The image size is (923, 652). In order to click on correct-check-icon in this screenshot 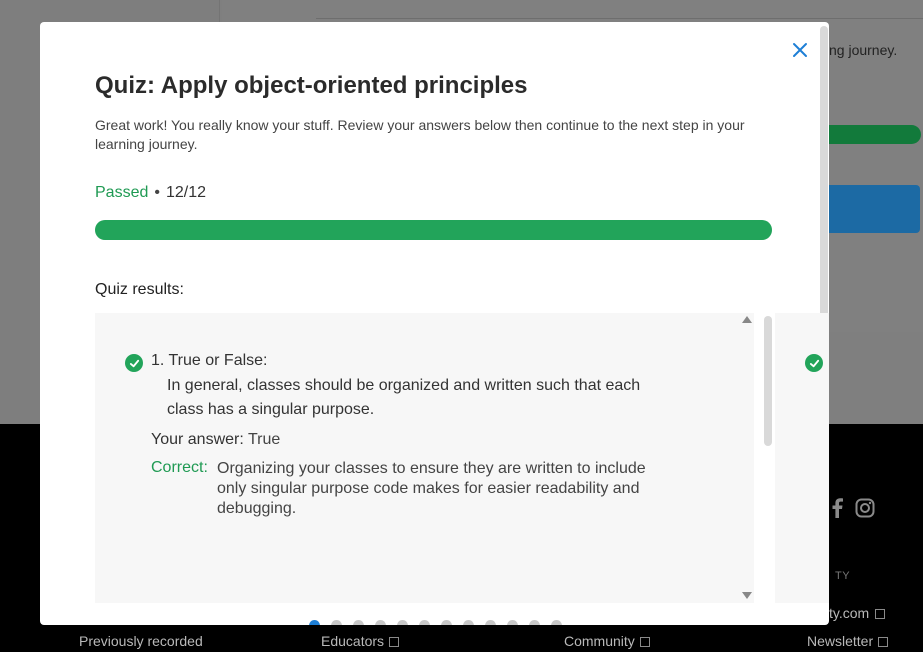, I will do `click(134, 363)`.